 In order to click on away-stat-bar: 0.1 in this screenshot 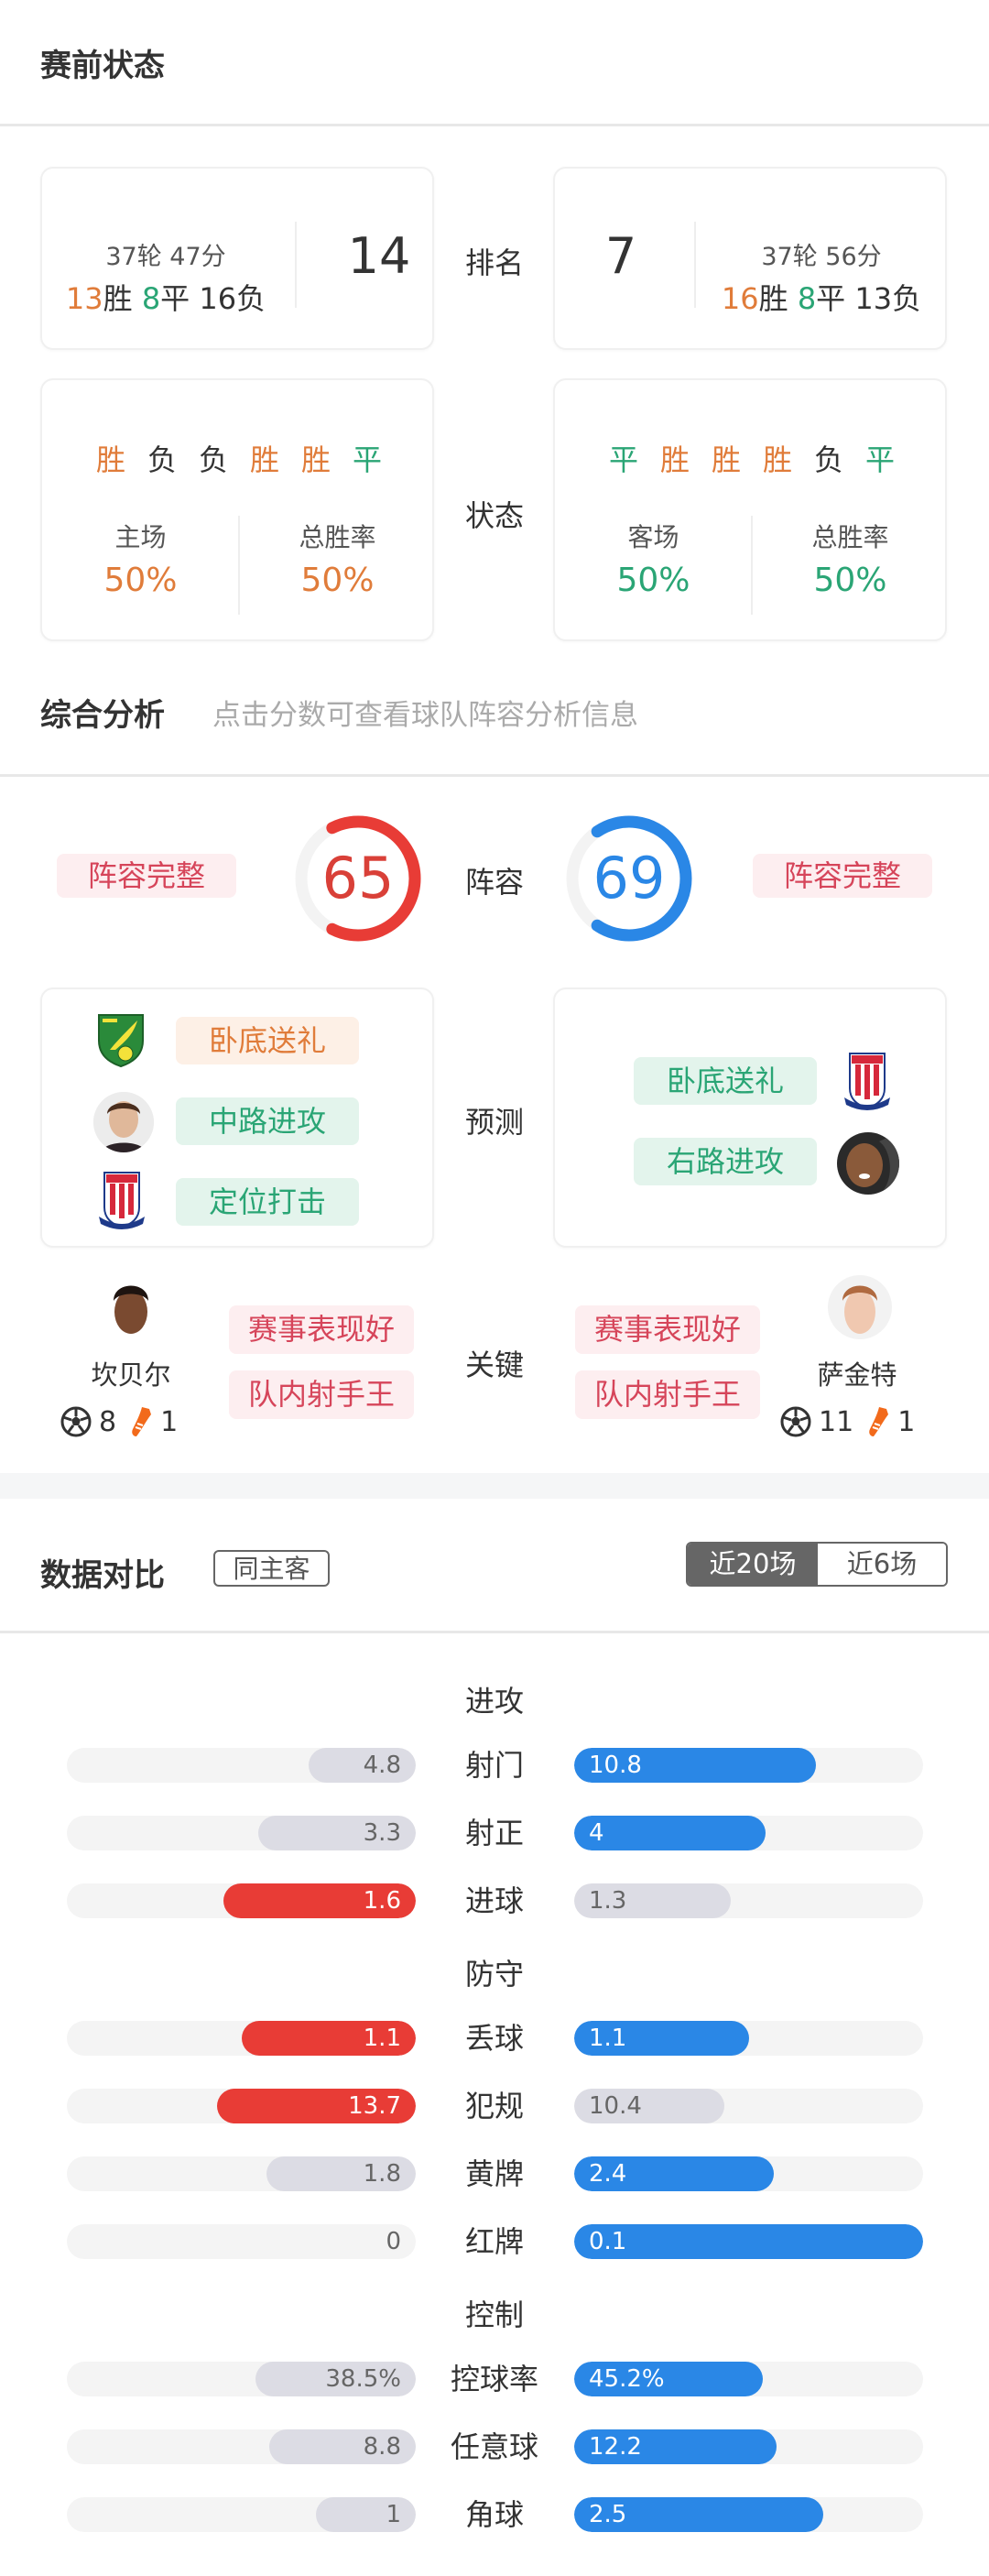, I will do `click(748, 2241)`.